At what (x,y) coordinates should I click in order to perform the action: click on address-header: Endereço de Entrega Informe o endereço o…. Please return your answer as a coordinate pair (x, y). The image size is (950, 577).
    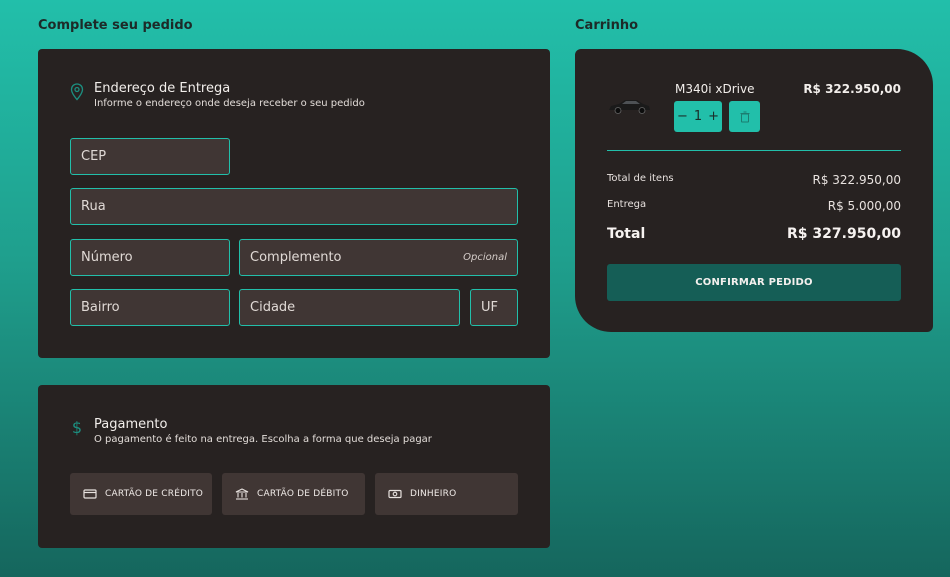
    Looking at the image, I should click on (217, 95).